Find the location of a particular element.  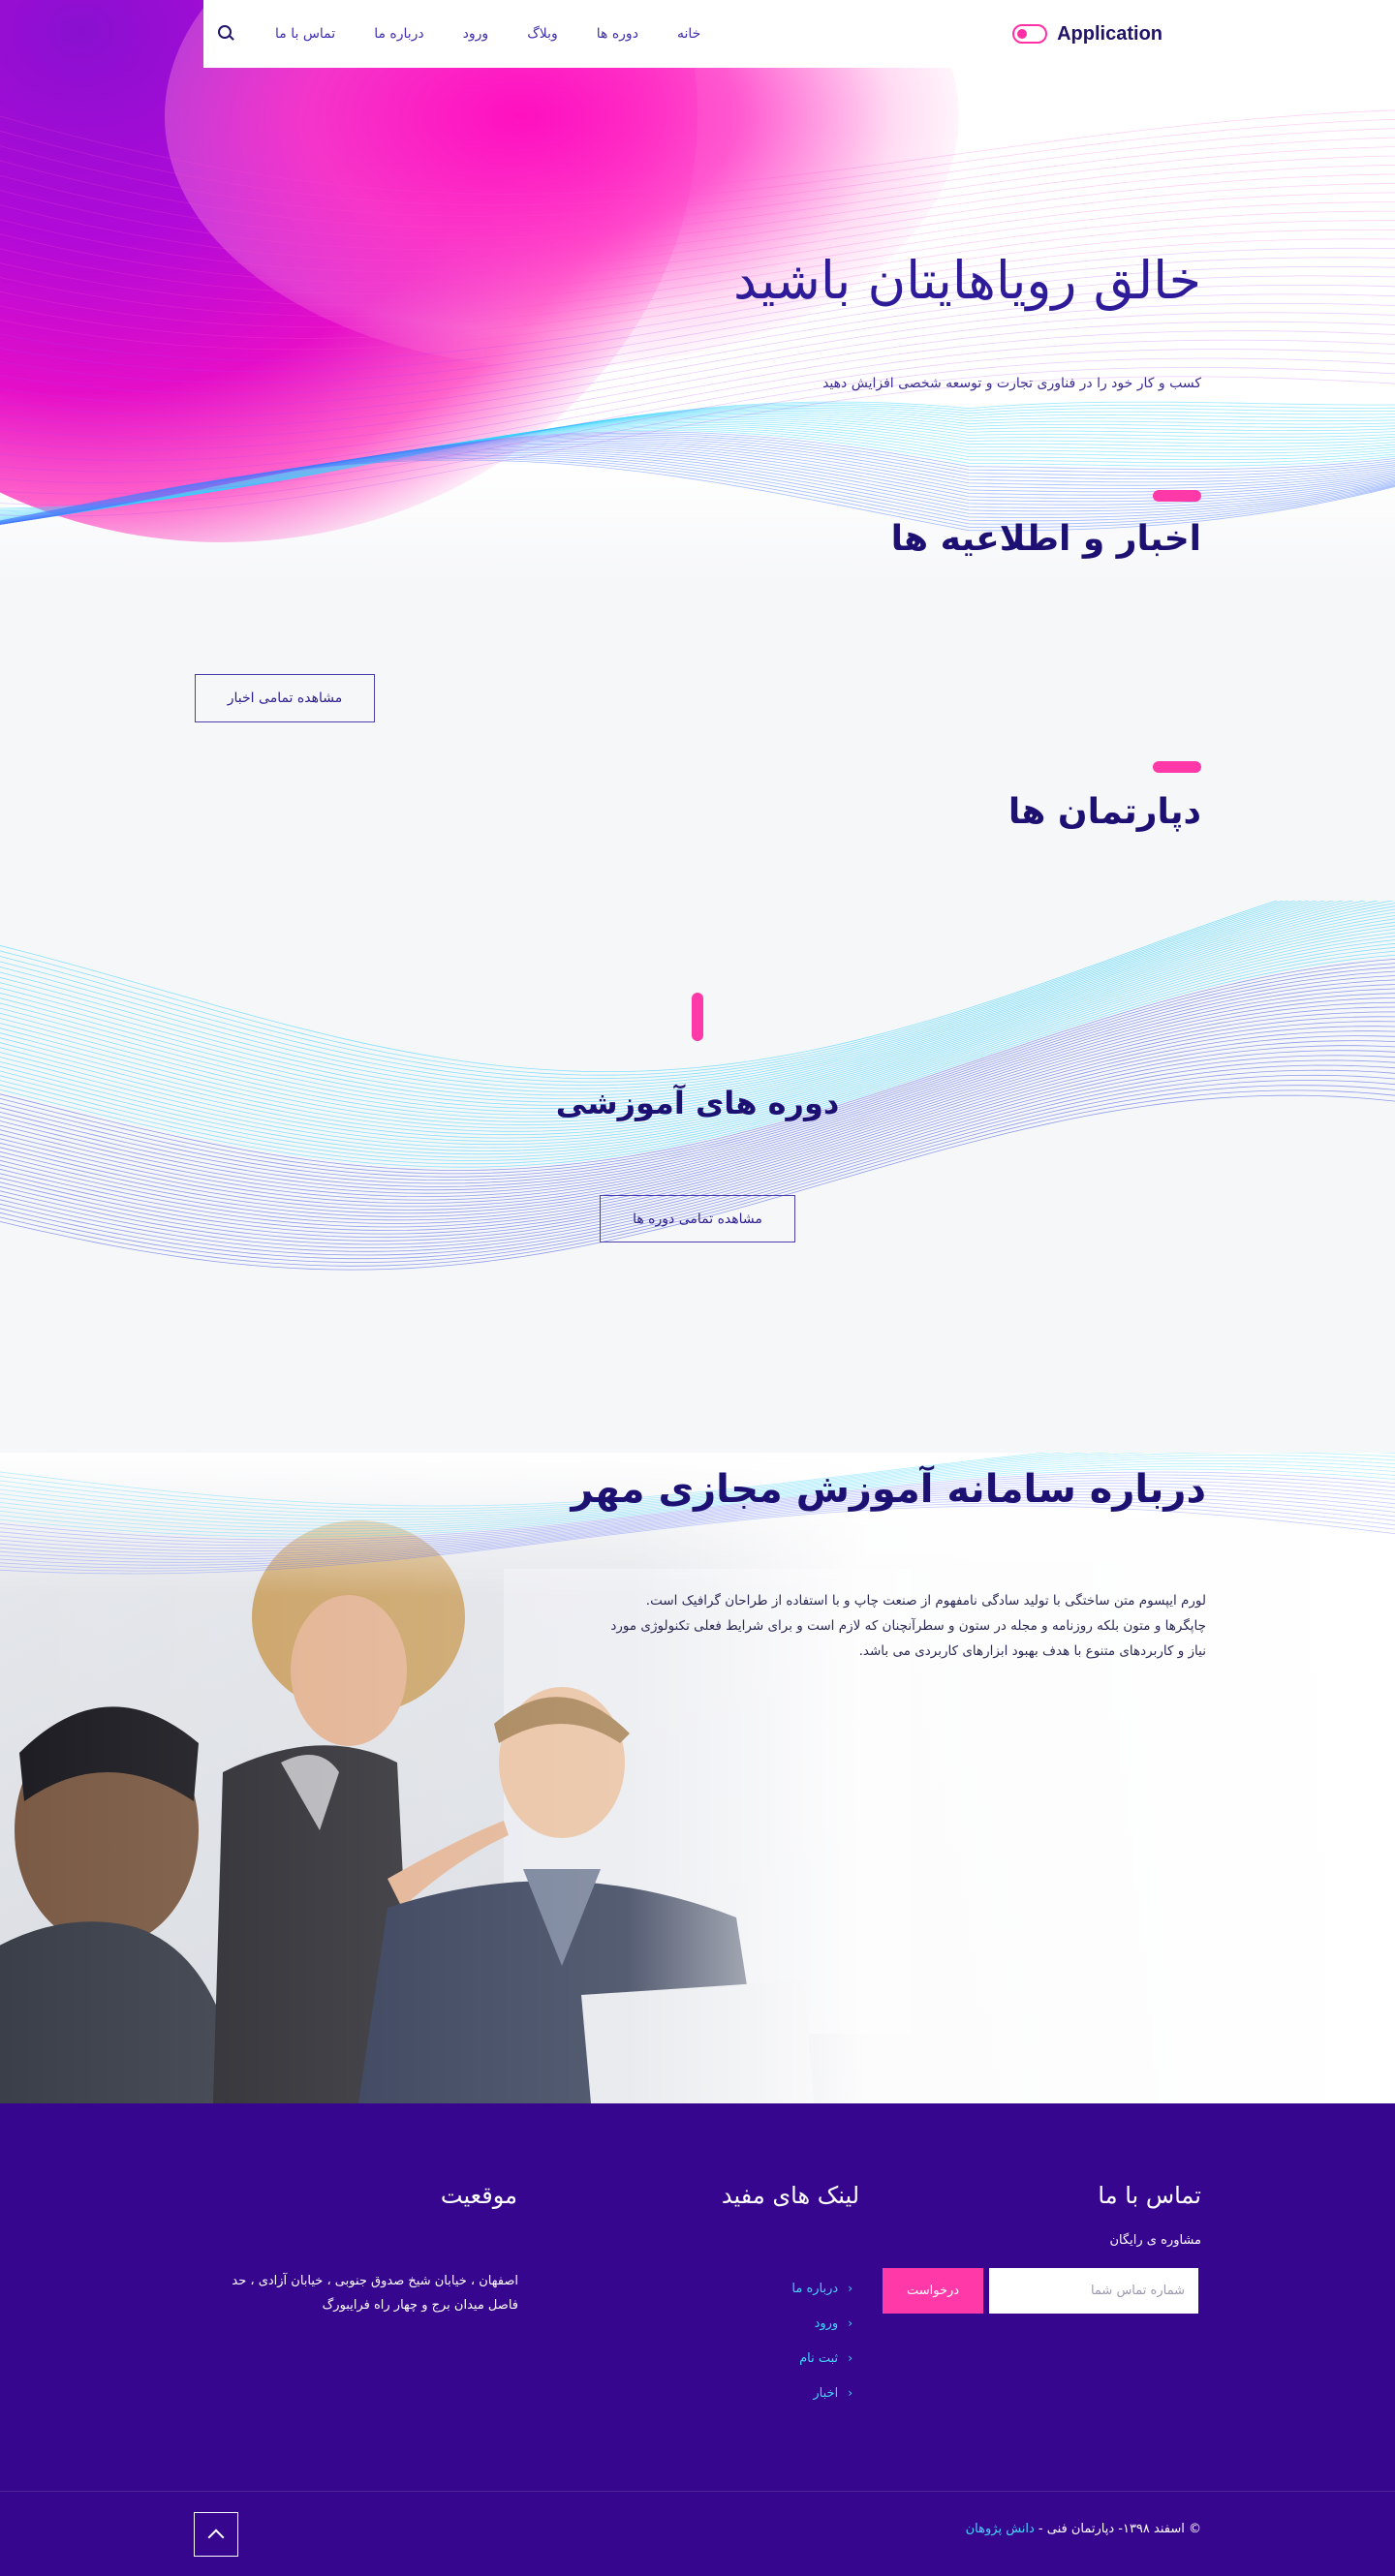

footer-divider is located at coordinates (697, 2491).